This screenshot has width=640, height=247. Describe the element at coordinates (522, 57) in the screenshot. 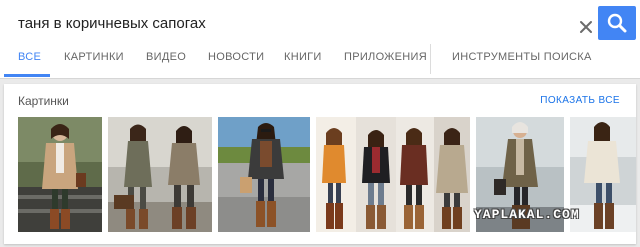

I see `tab-search-tools: ИНСТРУМЕНТЫ ПОИСКА` at that location.